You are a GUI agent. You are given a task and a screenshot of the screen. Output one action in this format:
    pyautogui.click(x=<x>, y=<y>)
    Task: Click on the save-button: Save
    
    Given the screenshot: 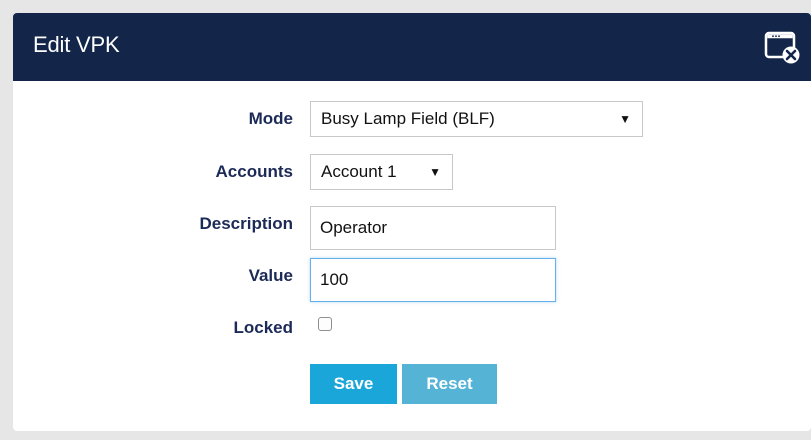 What is the action you would take?
    pyautogui.click(x=353, y=384)
    